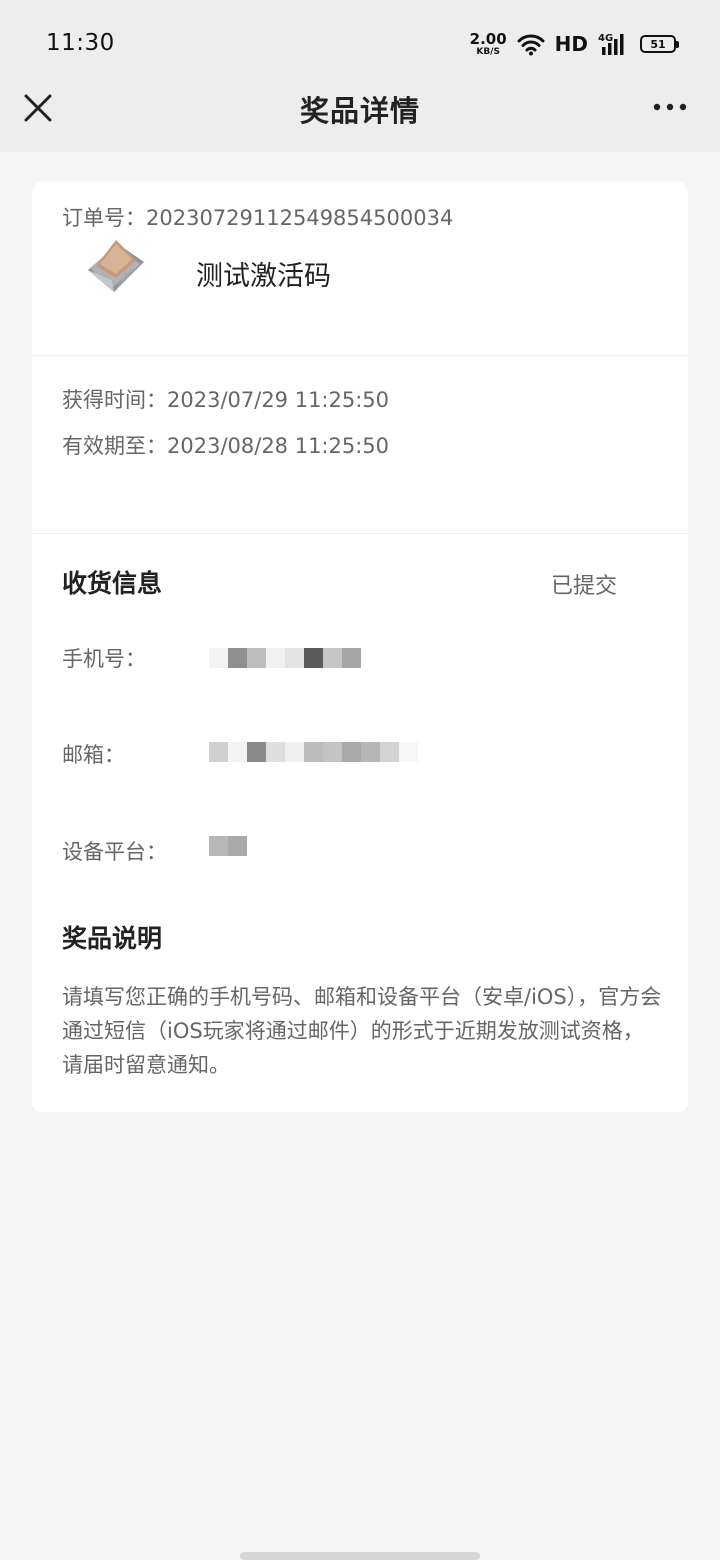 The image size is (720, 1560). What do you see at coordinates (670, 107) in the screenshot?
I see `more-icon` at bounding box center [670, 107].